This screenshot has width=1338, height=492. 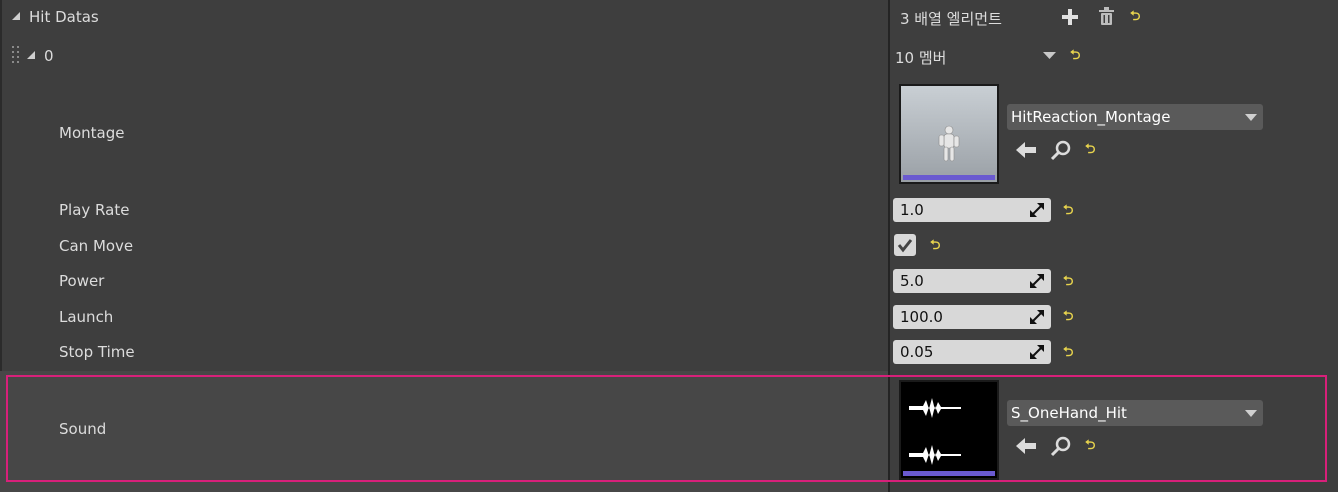 I want to click on power-field: 5.0, so click(x=972, y=281).